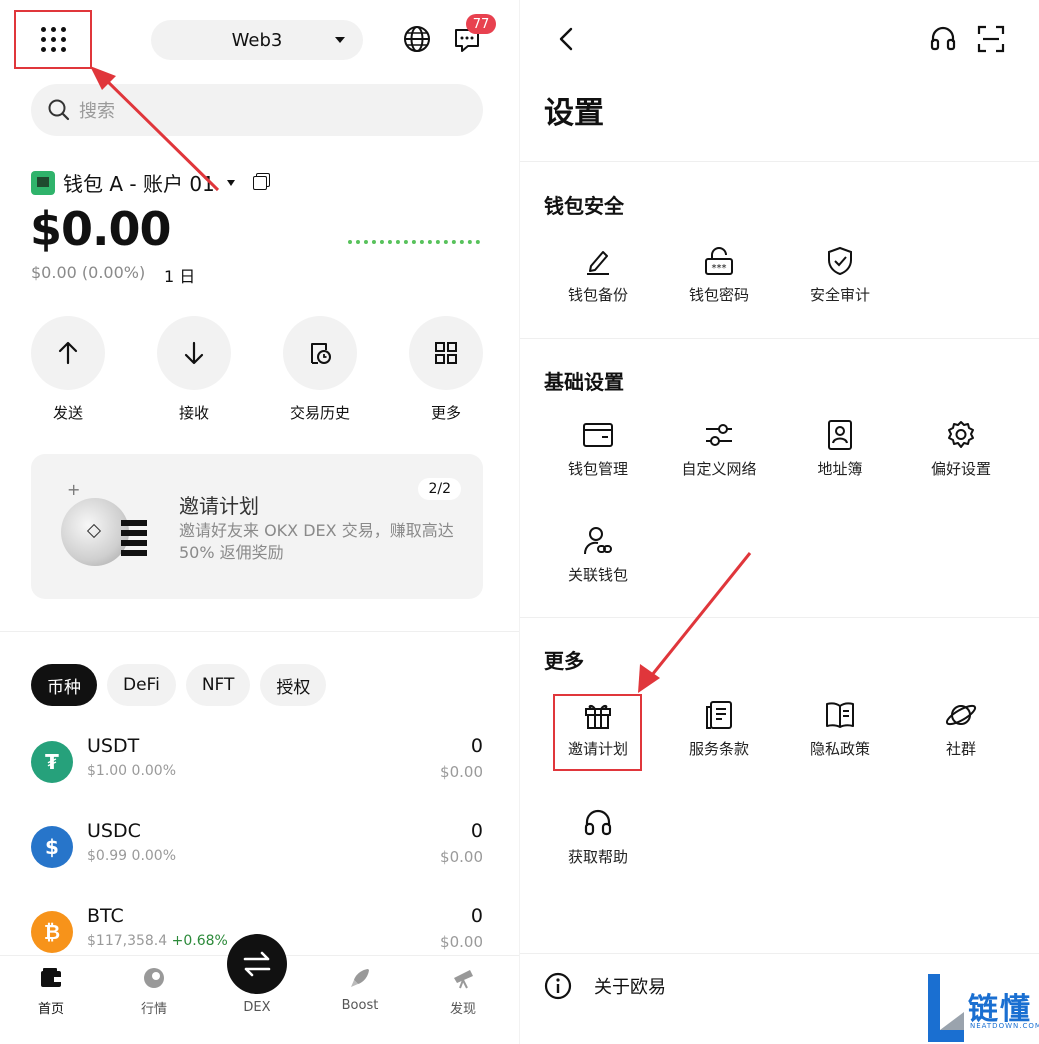 The image size is (1039, 1044). What do you see at coordinates (463, 979) in the screenshot?
I see `telescope-icon` at bounding box center [463, 979].